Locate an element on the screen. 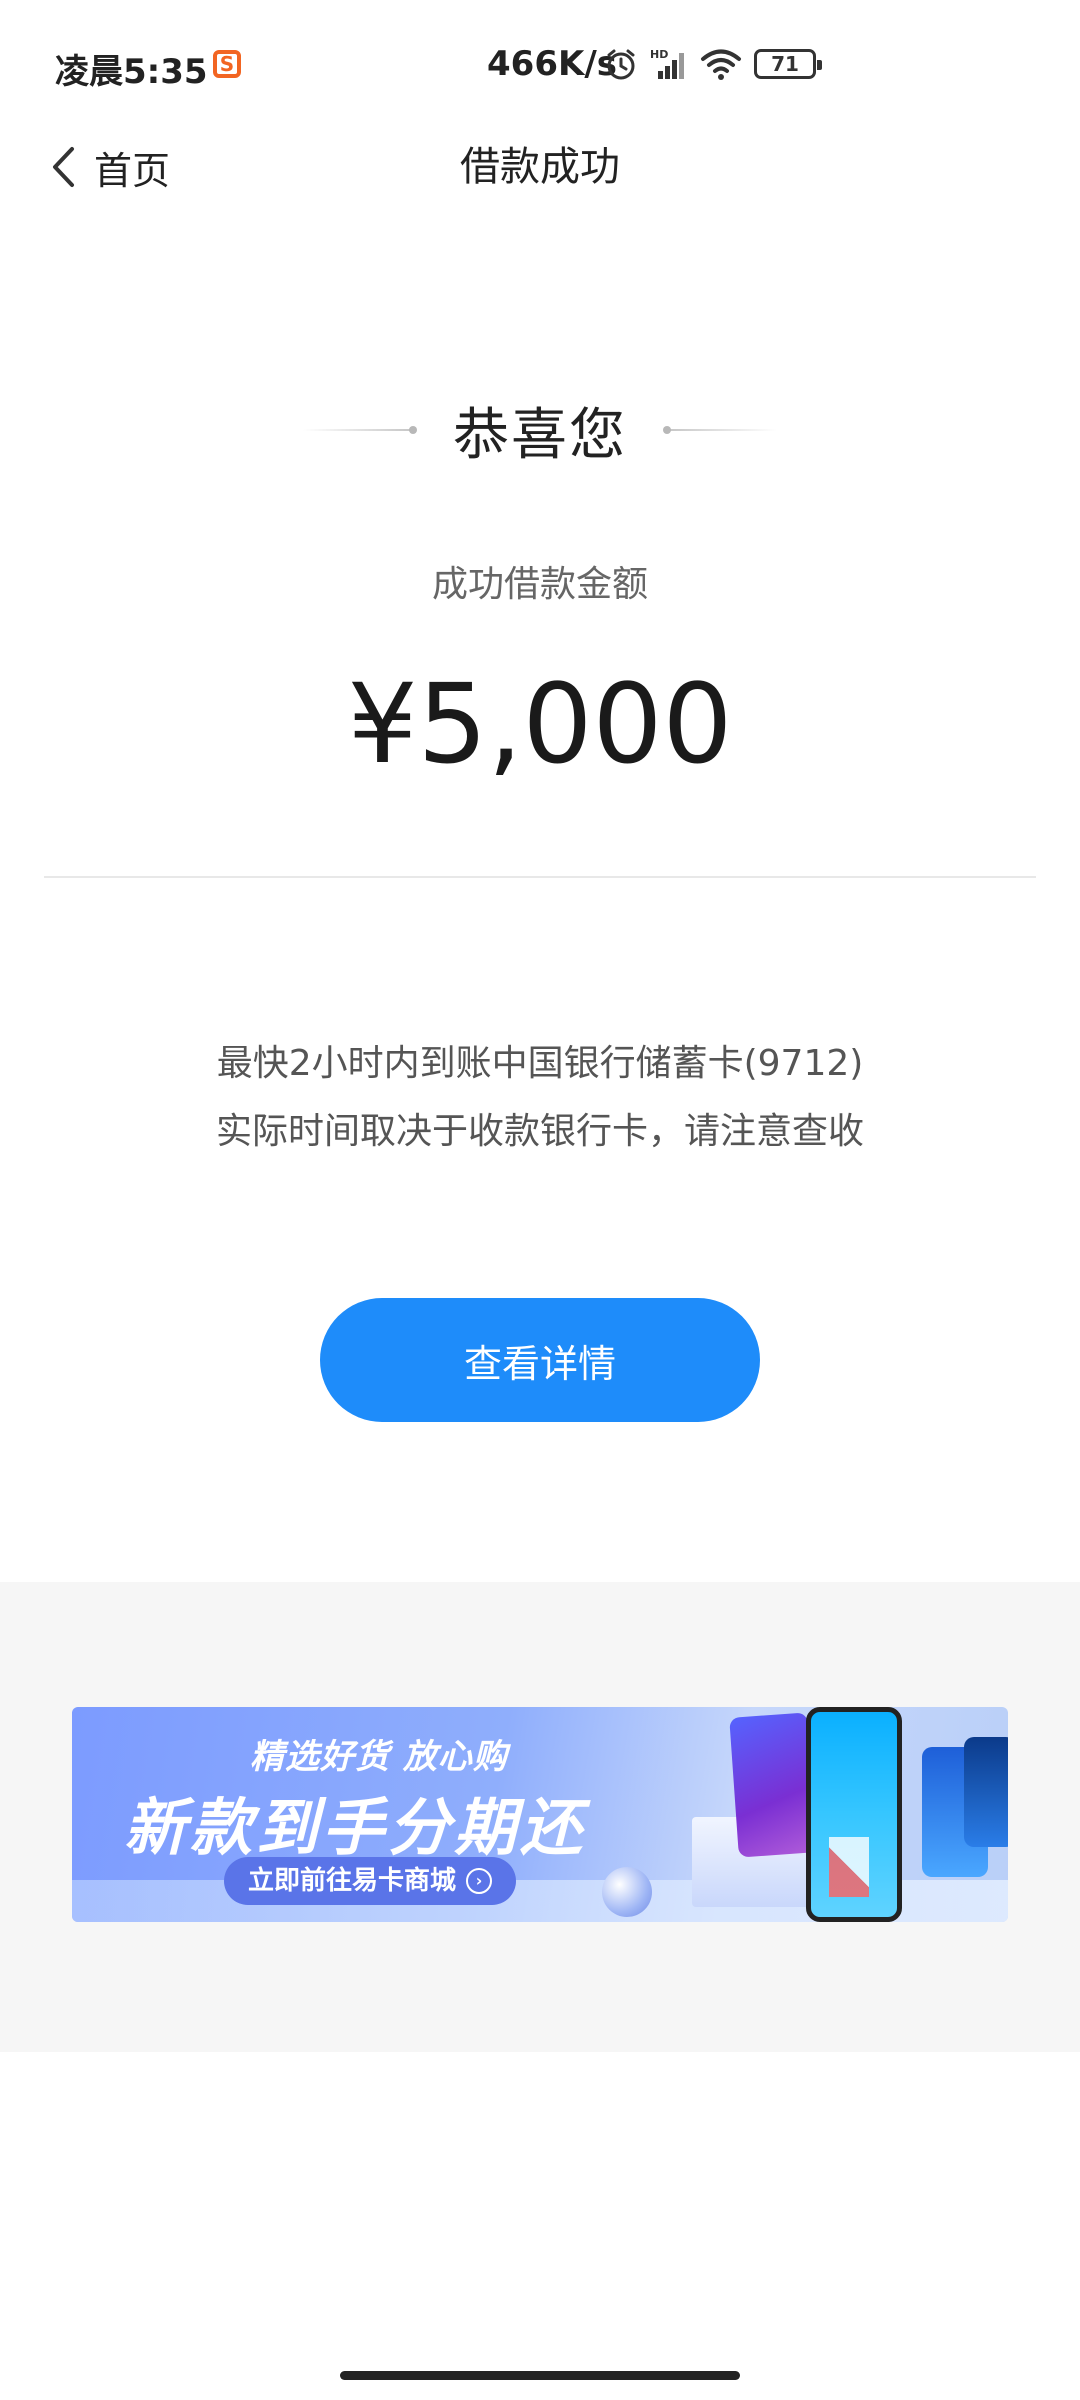  loan-amount: ¥5,000 is located at coordinates (540, 724).